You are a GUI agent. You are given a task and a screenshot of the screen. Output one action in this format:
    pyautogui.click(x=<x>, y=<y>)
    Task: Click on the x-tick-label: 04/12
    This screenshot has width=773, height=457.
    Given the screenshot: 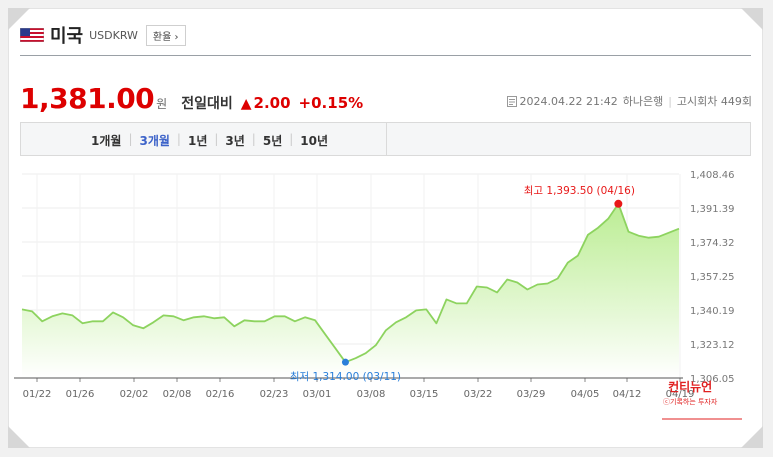 What is the action you would take?
    pyautogui.click(x=627, y=394)
    